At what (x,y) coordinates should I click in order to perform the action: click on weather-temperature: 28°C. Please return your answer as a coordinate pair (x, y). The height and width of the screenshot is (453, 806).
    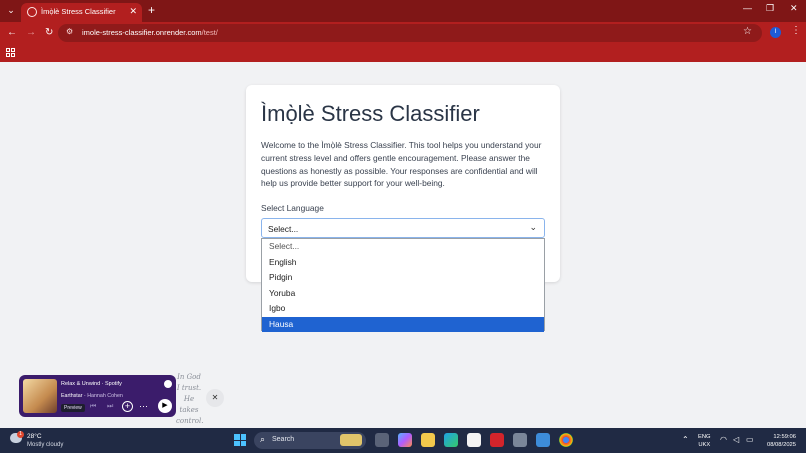
    Looking at the image, I should click on (34, 436).